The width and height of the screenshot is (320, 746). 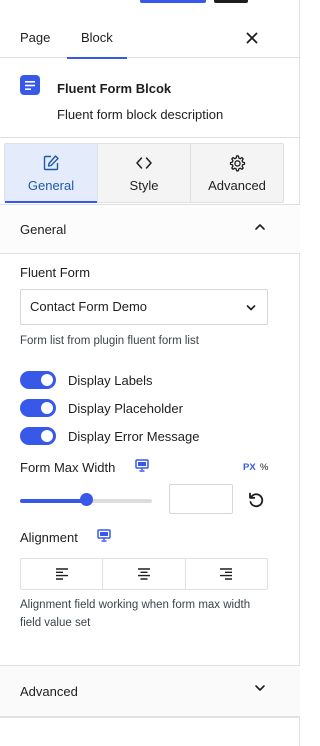 I want to click on divider, so click(x=150, y=717).